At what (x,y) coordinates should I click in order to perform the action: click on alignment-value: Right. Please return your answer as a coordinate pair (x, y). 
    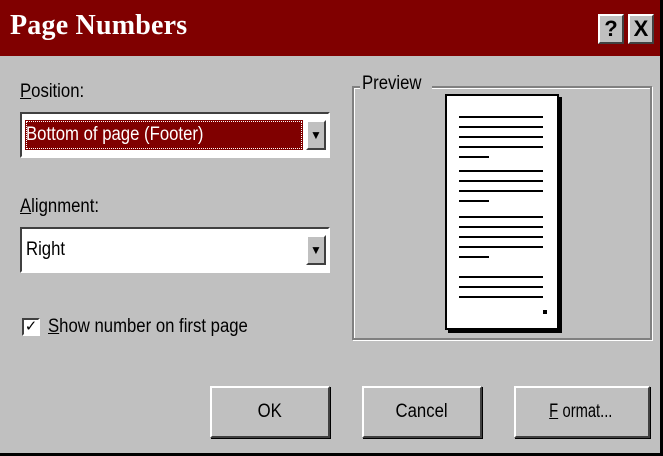
    Looking at the image, I should click on (164, 250).